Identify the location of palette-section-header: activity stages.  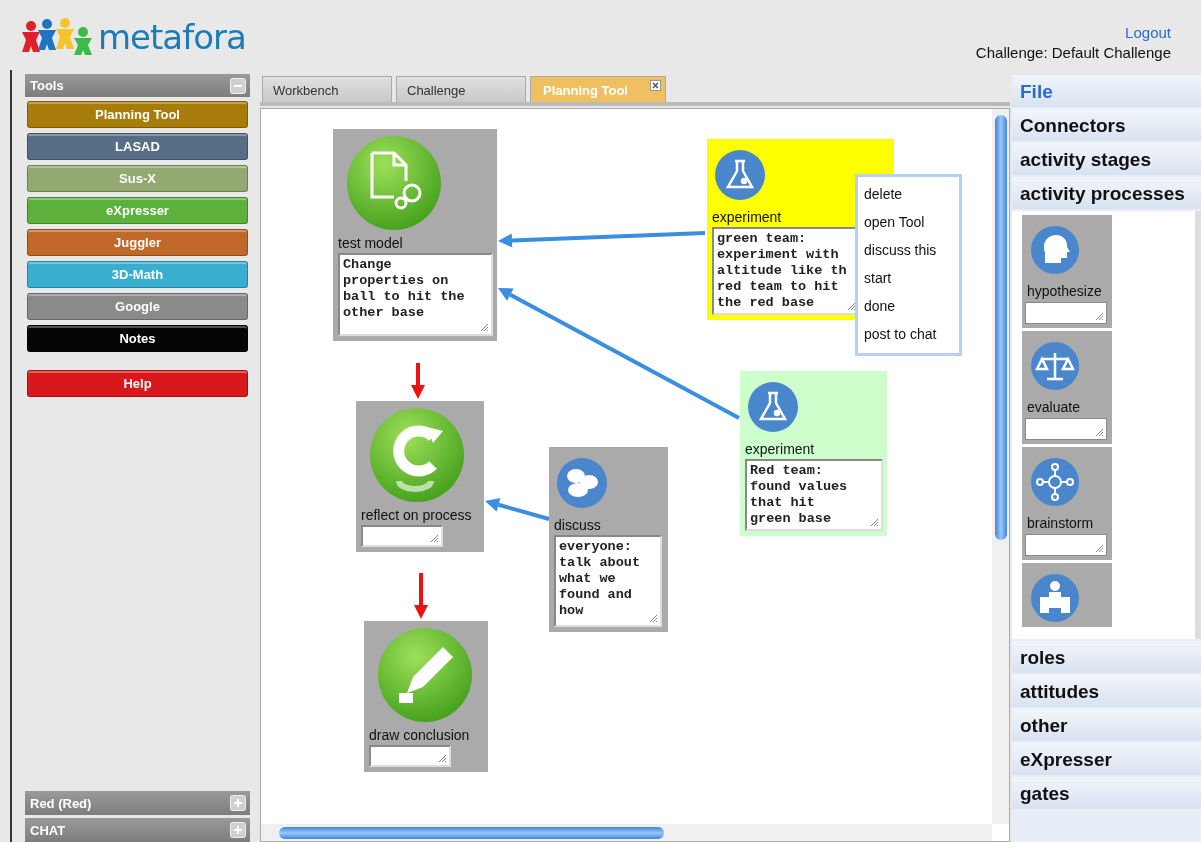
(1106, 159).